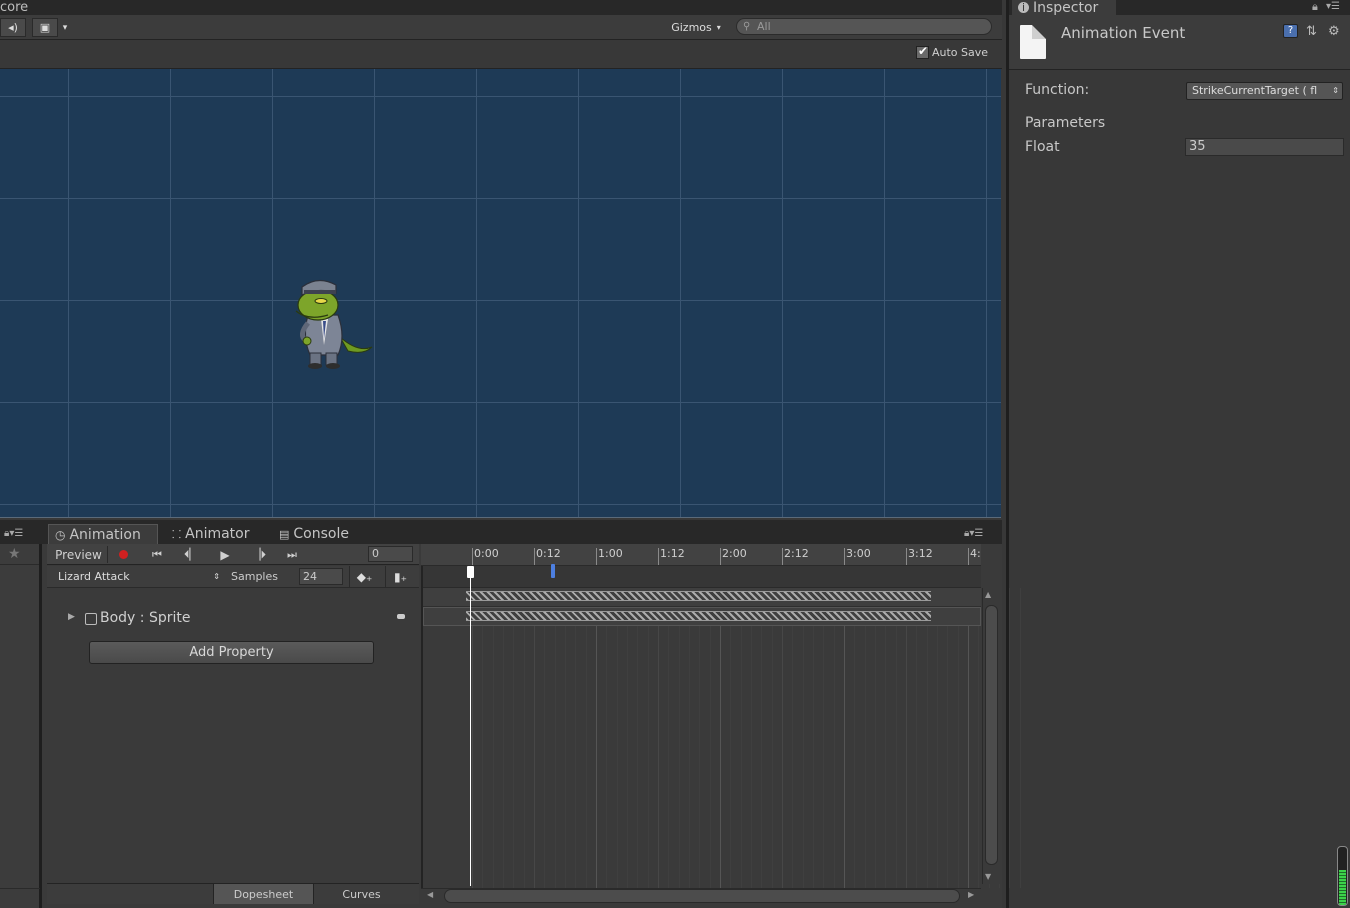 Image resolution: width=1350 pixels, height=908 pixels. What do you see at coordinates (14, 554) in the screenshot?
I see `star-icon: ★` at bounding box center [14, 554].